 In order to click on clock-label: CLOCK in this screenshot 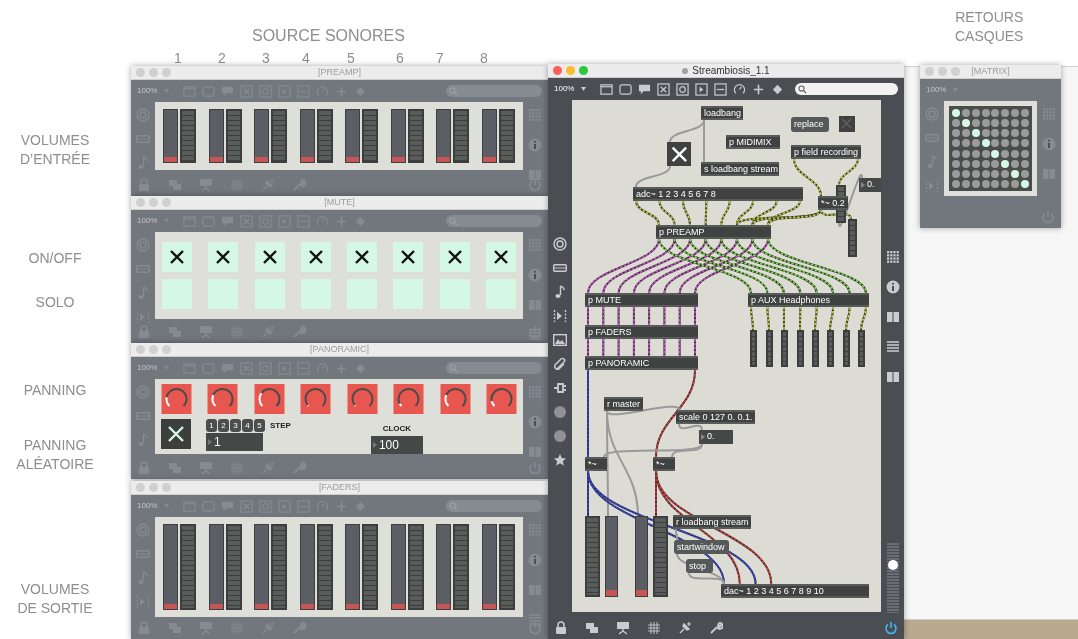, I will do `click(397, 429)`.